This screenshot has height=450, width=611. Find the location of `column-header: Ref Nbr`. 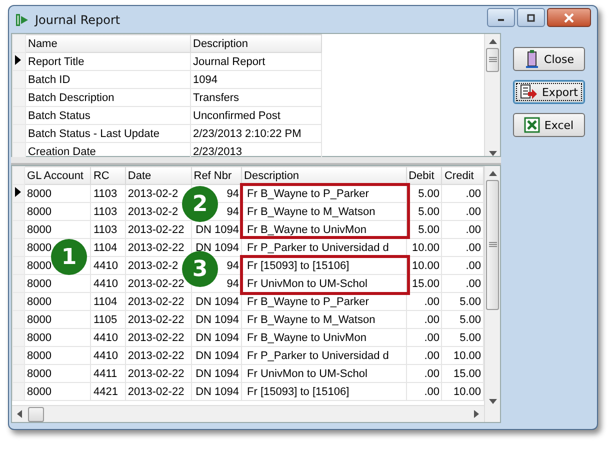

column-header: Ref Nbr is located at coordinates (216, 175).